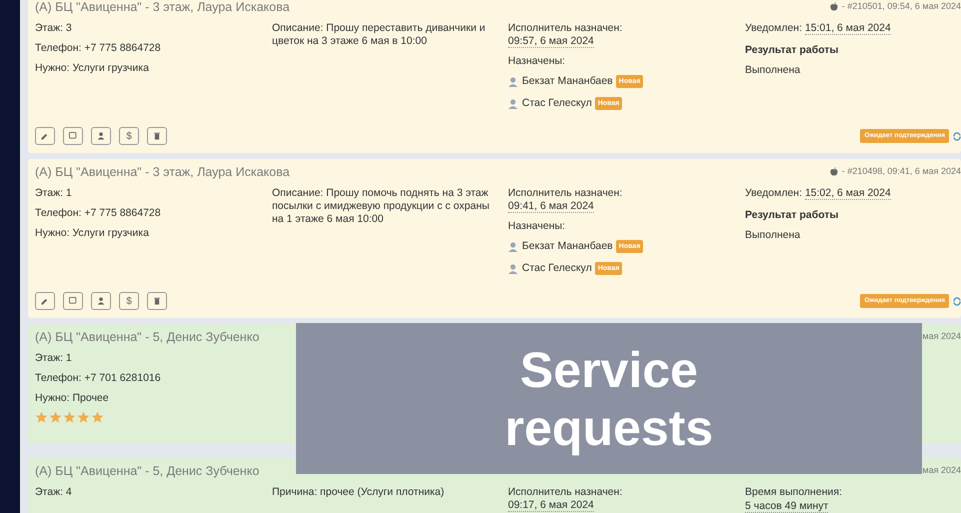 Image resolution: width=961 pixels, height=513 pixels. Describe the element at coordinates (901, 6) in the screenshot. I see `request-reference: - #210501, 09:54, 6 мая 2024` at that location.